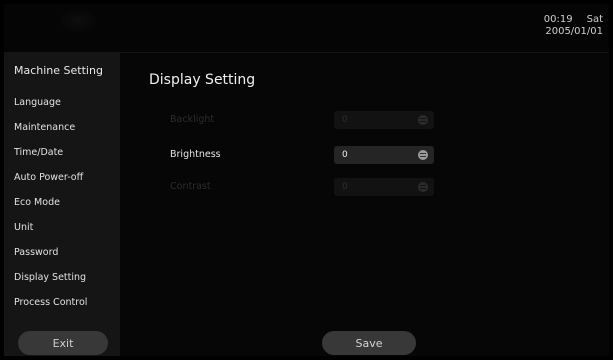 The height and width of the screenshot is (360, 613). What do you see at coordinates (384, 120) in the screenshot?
I see `backlight-field: 0` at bounding box center [384, 120].